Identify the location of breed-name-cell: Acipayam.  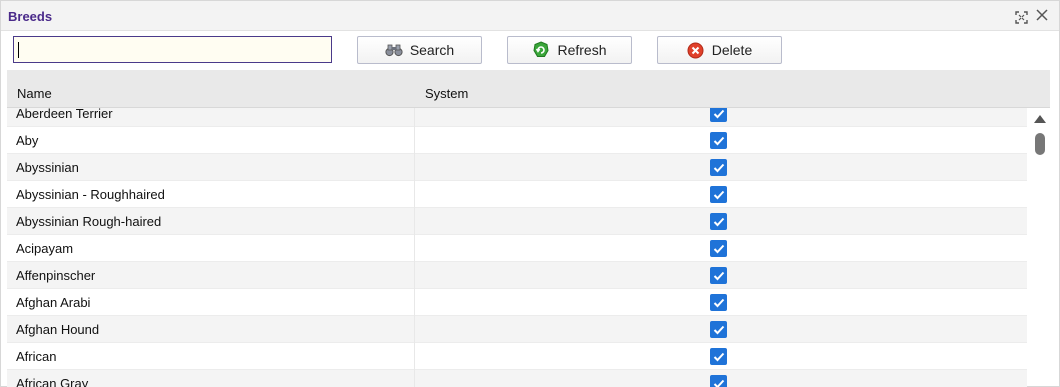
(45, 248).